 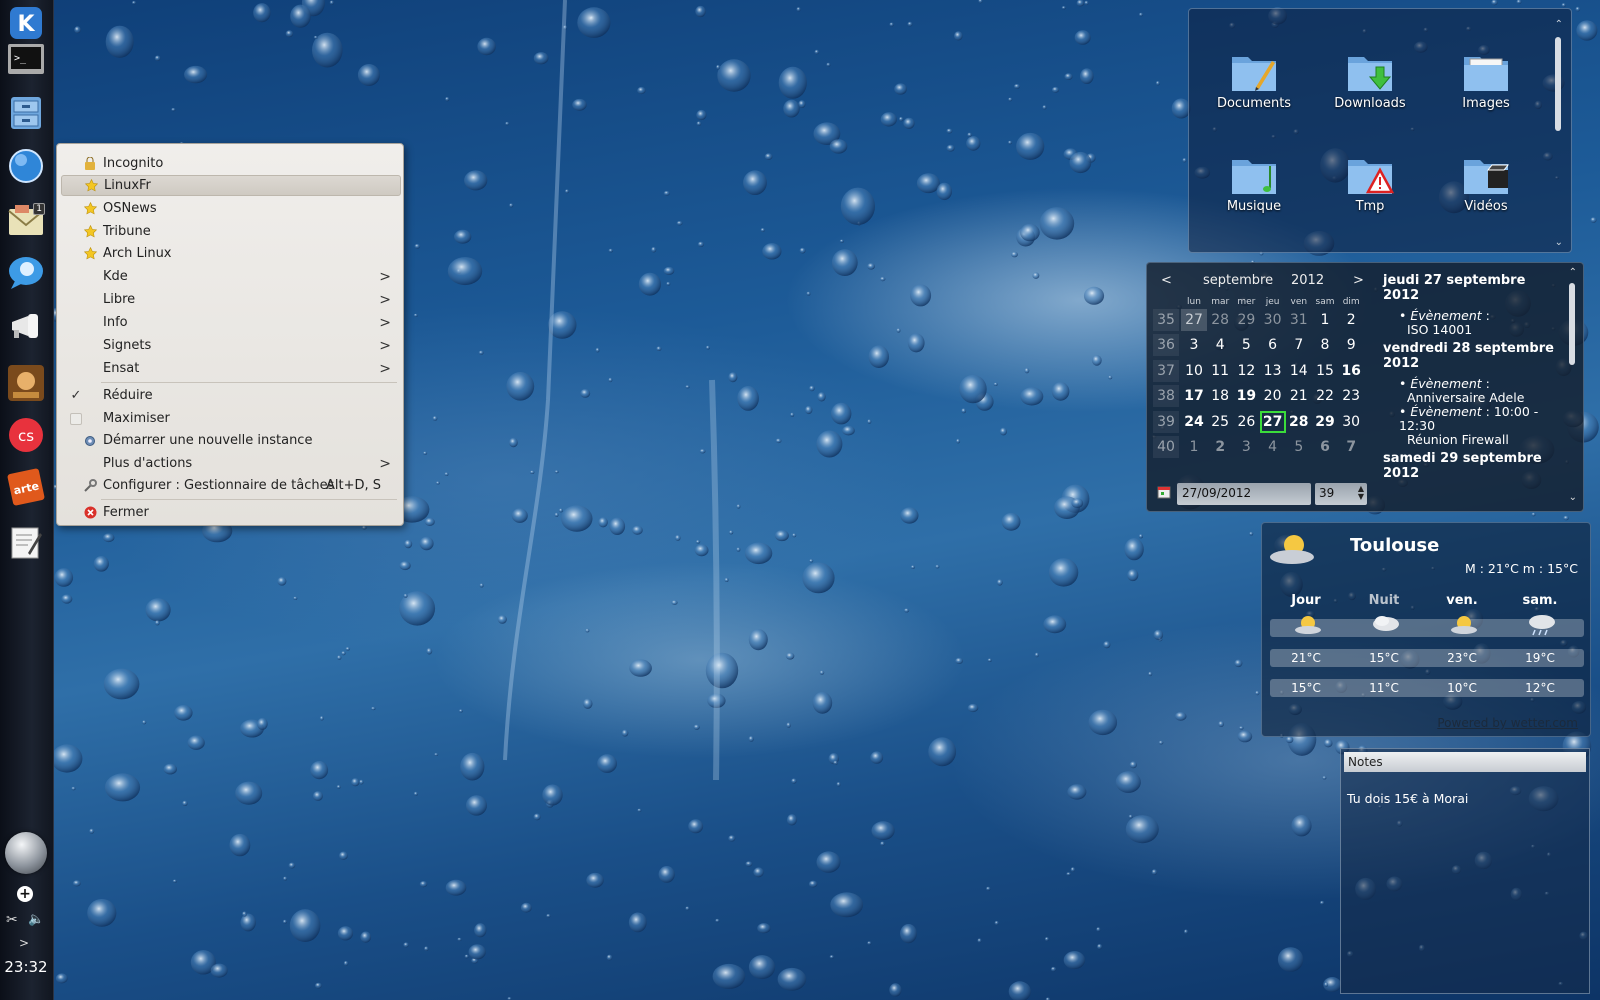 I want to click on calendar-day: 16, so click(x=1351, y=371).